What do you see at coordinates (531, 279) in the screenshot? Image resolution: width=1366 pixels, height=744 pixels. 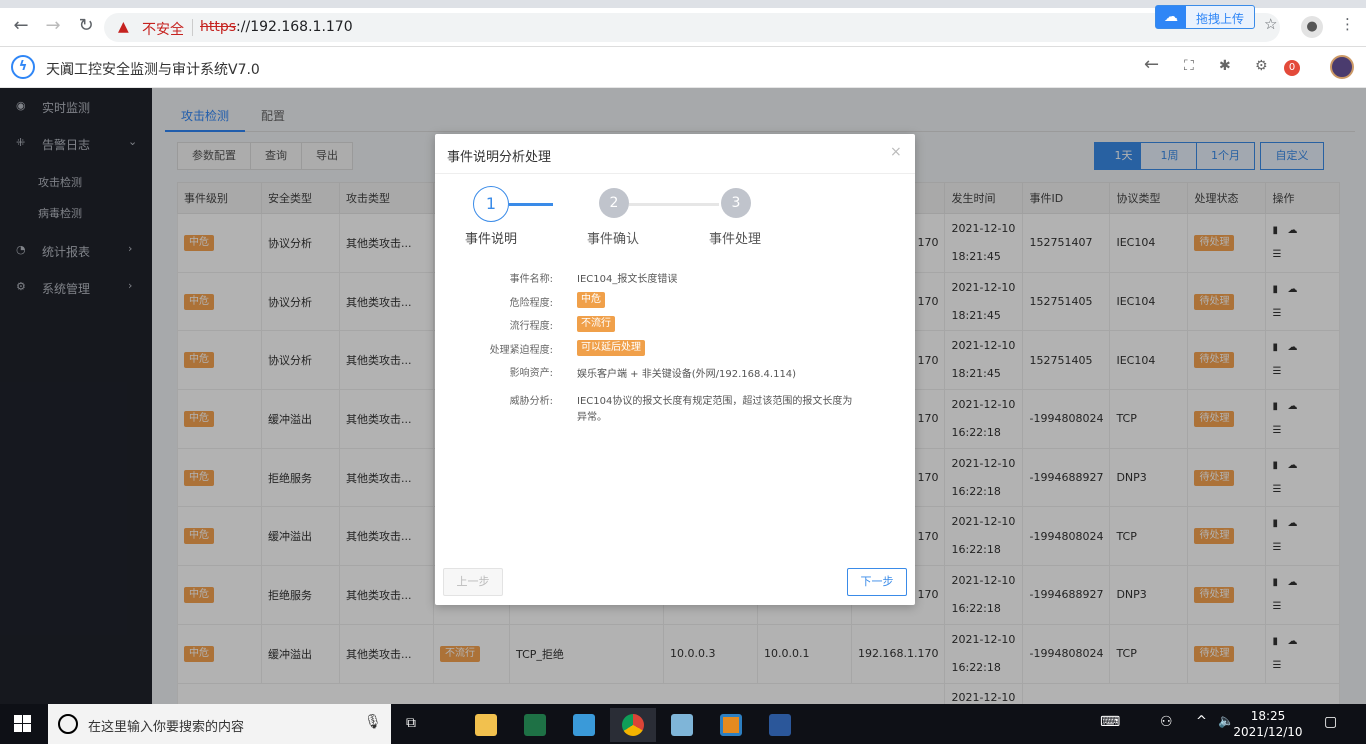 I see `event-name-label: 事件名称:` at bounding box center [531, 279].